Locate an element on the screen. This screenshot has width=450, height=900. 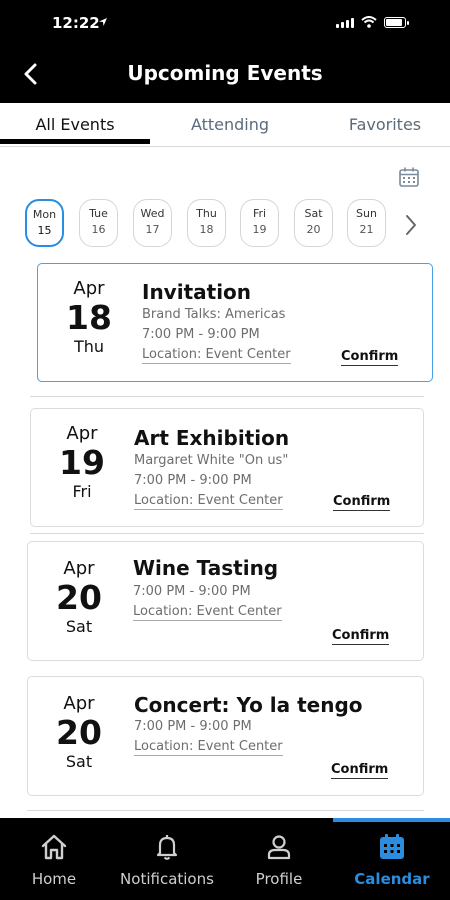
nav-home: Home is located at coordinates (54, 859).